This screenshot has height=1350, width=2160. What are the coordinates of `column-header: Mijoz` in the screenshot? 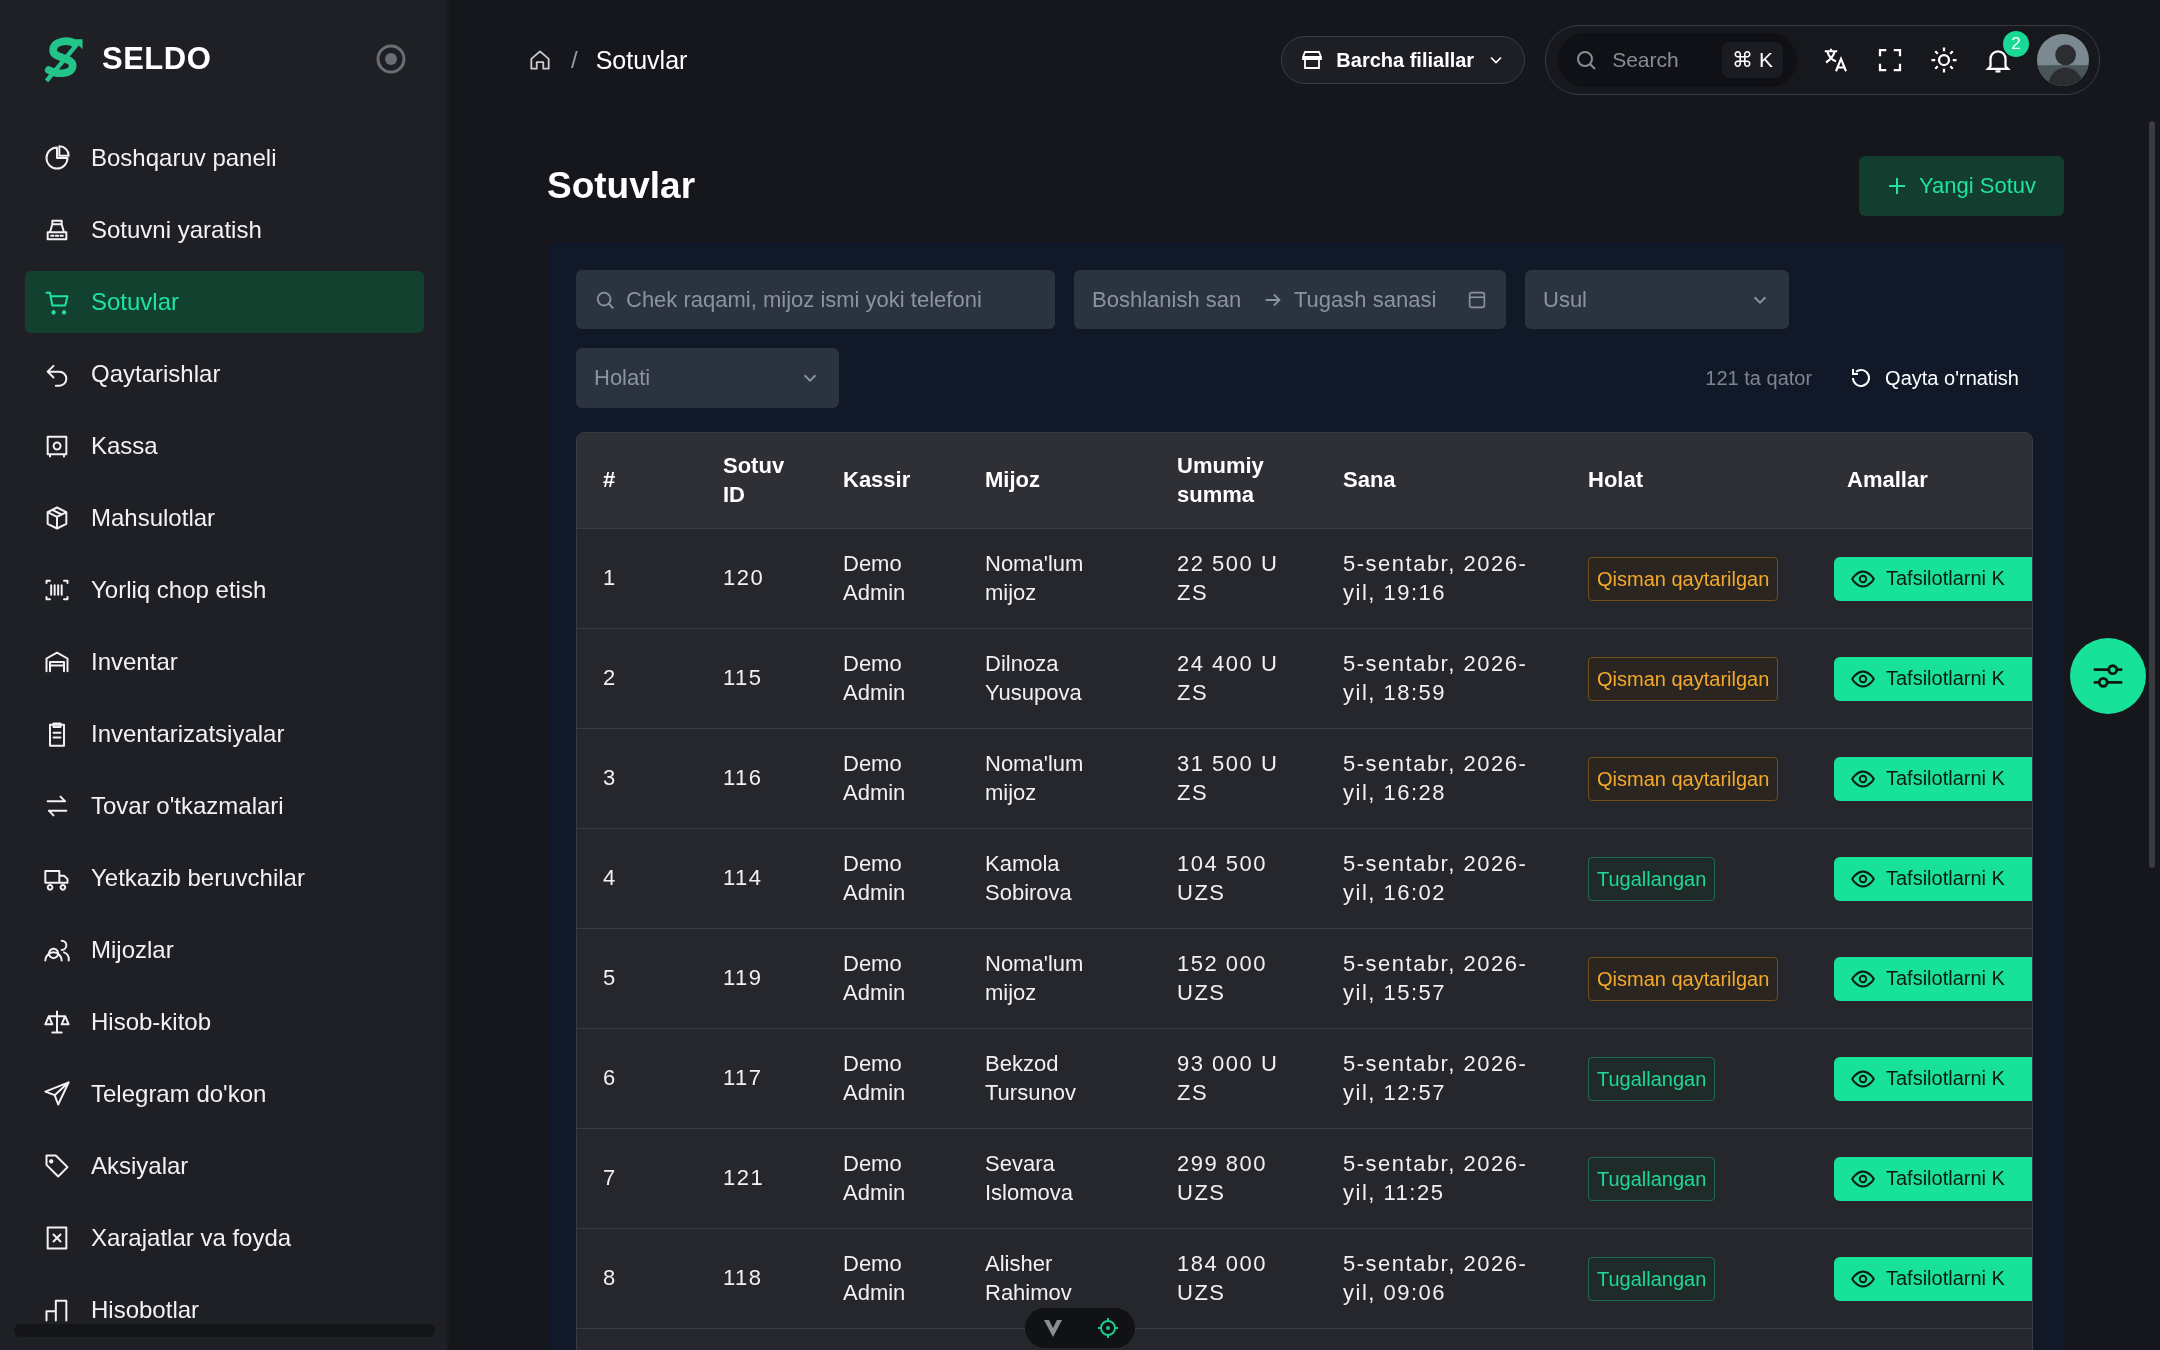 It's located at (1012, 480).